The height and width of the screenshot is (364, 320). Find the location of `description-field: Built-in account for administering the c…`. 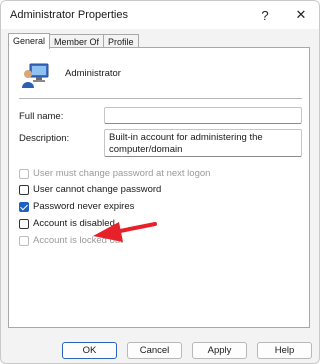

description-field: Built-in account for administering the c… is located at coordinates (203, 143).